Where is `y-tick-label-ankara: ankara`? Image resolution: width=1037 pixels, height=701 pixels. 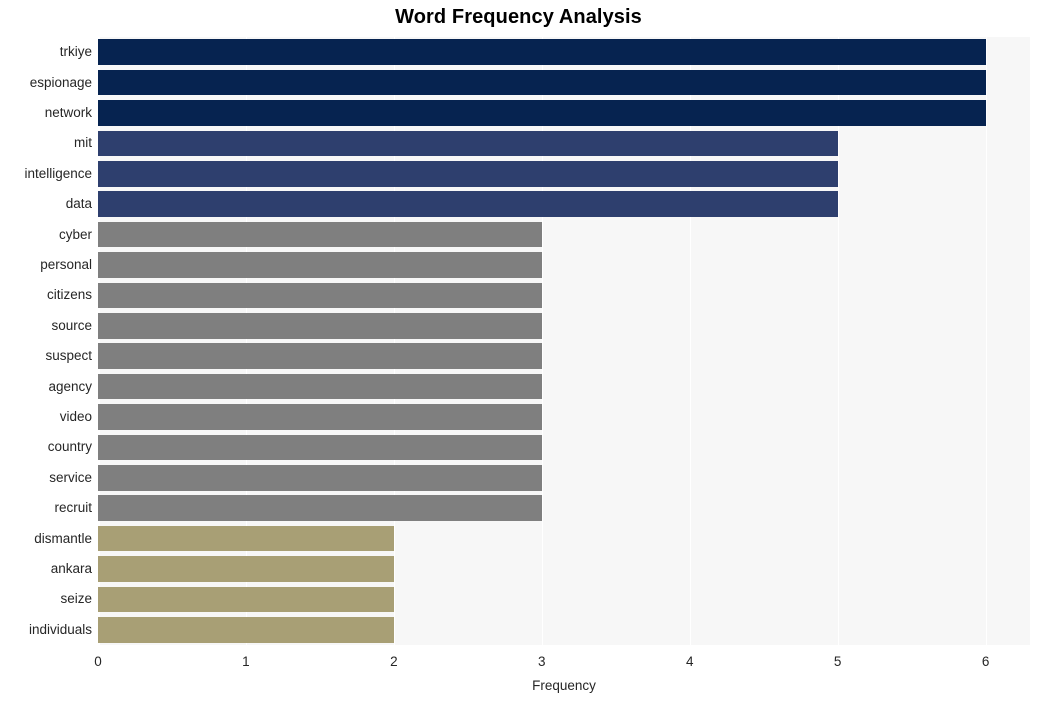 y-tick-label-ankara: ankara is located at coordinates (71, 568).